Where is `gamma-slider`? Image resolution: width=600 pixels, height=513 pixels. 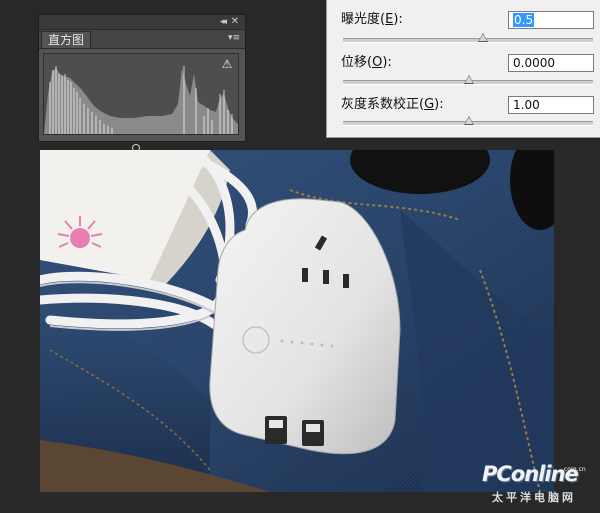
gamma-slider is located at coordinates (468, 121).